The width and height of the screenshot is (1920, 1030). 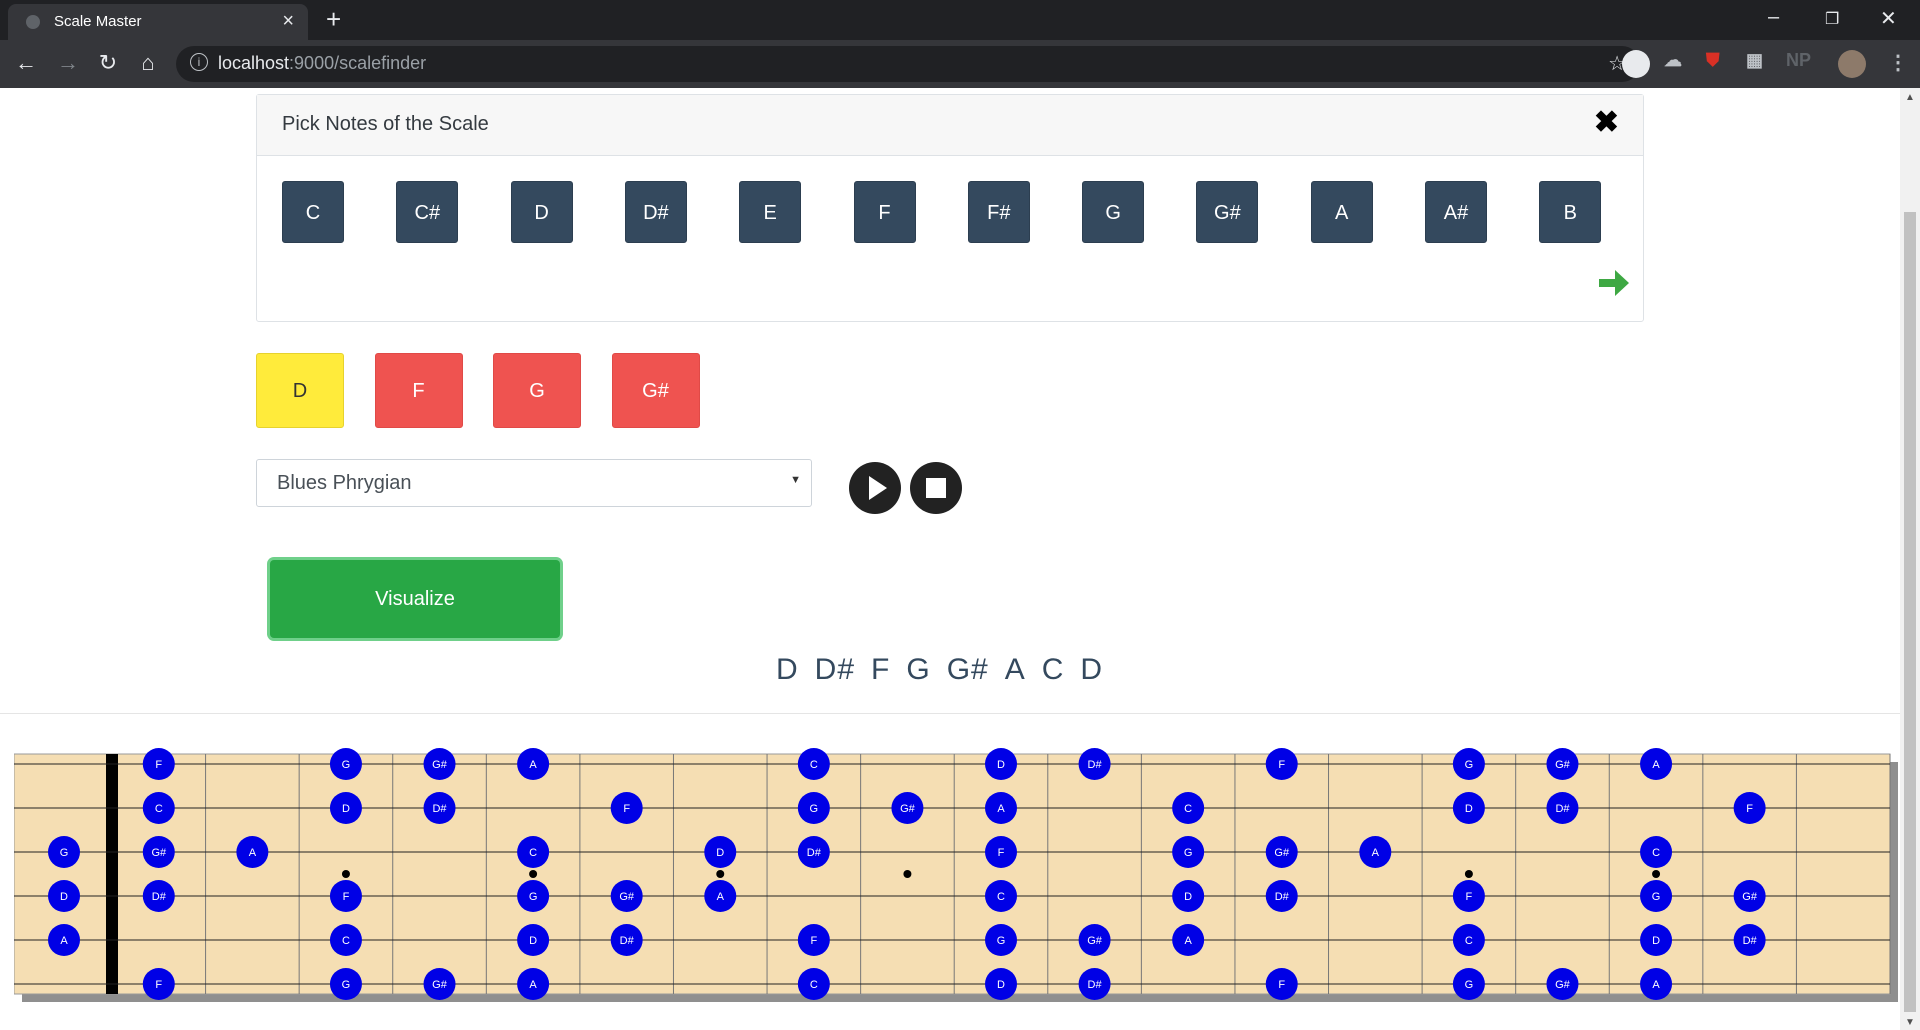 What do you see at coordinates (1636, 64) in the screenshot?
I see `extension-puzzle-icon` at bounding box center [1636, 64].